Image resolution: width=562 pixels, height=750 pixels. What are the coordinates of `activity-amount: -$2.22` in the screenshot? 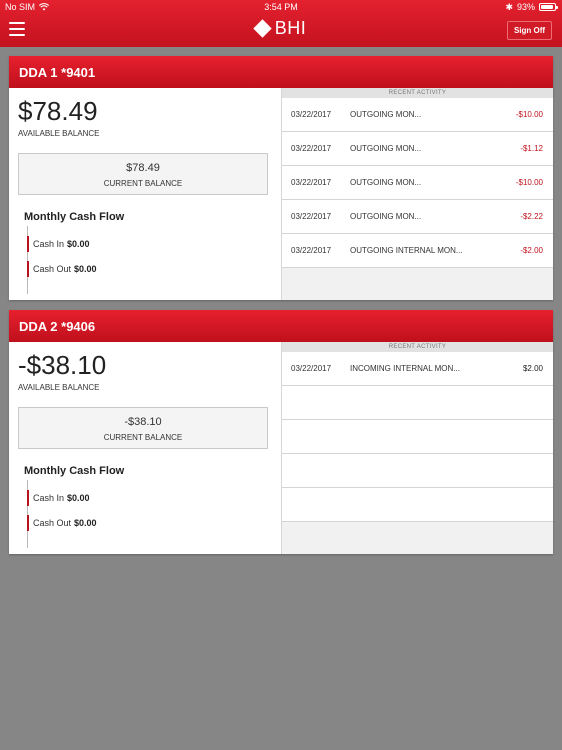 It's located at (531, 216).